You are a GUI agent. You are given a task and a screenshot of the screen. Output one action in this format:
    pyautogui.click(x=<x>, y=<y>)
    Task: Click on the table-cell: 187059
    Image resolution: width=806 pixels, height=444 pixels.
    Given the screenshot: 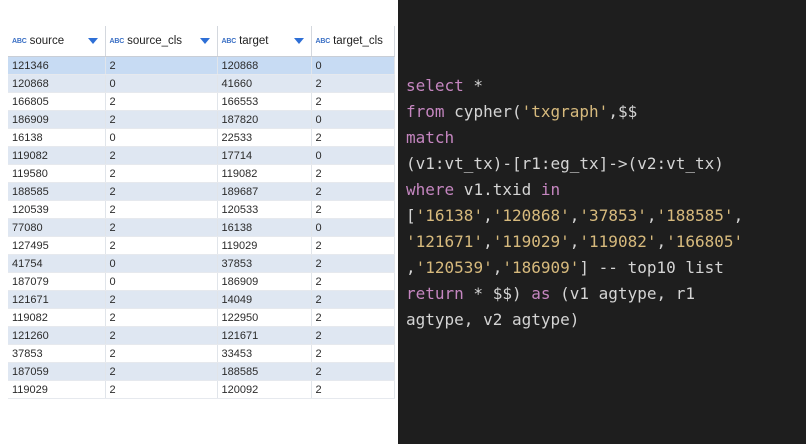 What is the action you would take?
    pyautogui.click(x=57, y=371)
    